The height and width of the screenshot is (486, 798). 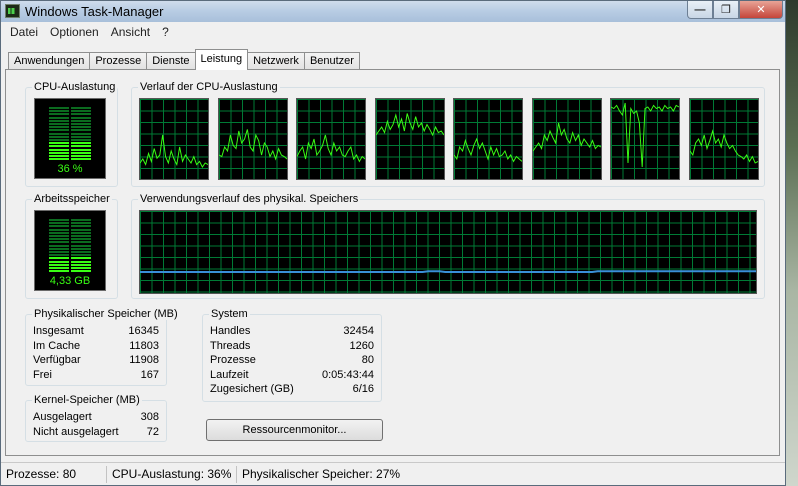 I want to click on physical-memory-label: Physikalischer Speicher (MB), so click(x=106, y=314).